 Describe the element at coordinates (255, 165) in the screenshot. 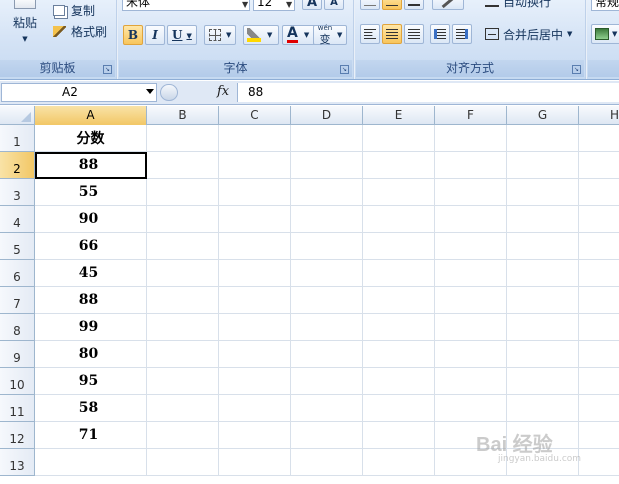

I see `cell-c2` at that location.